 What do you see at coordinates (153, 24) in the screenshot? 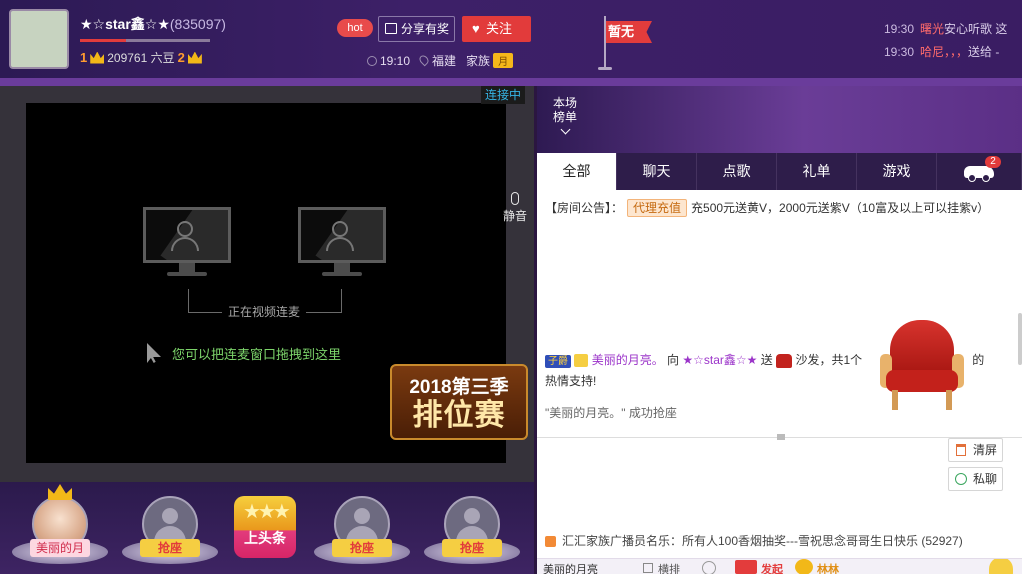
I see `anchor-name: ★☆star鑫☆★(835097)` at bounding box center [153, 24].